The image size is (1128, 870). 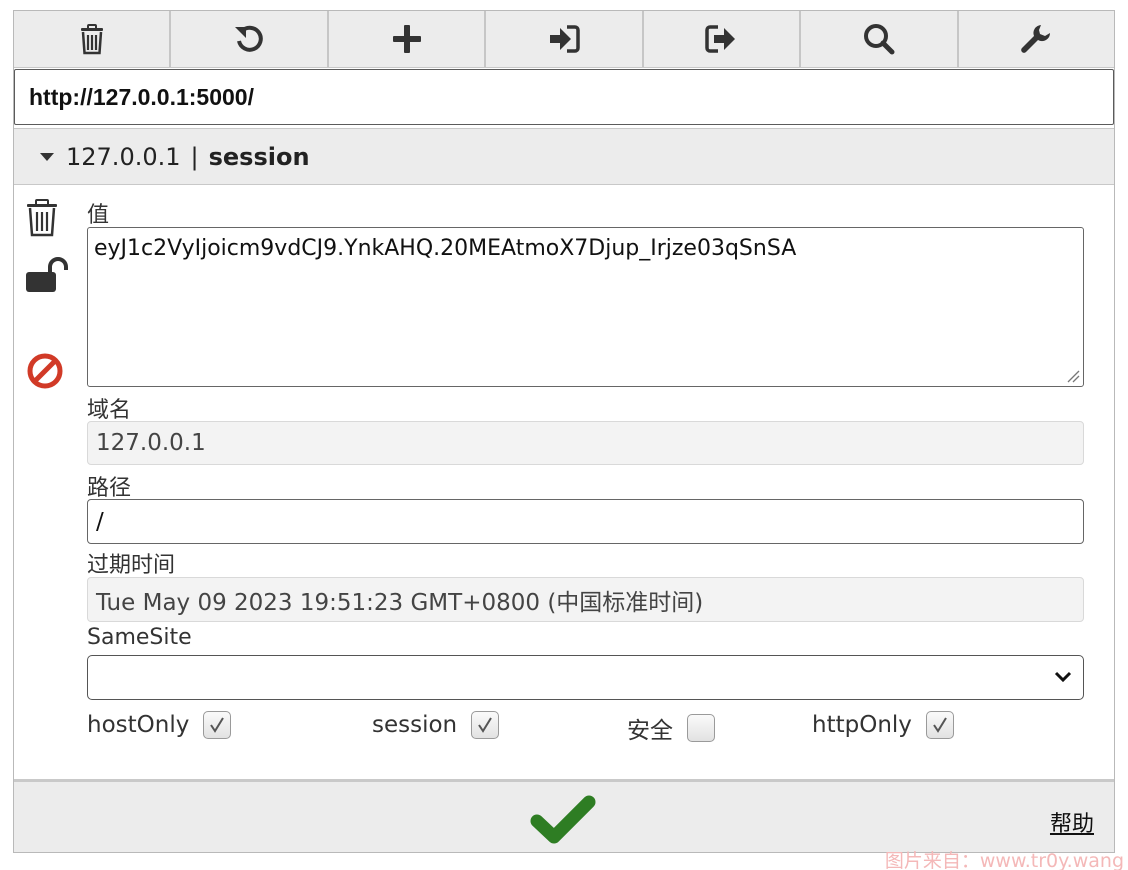 I want to click on export-icon, so click(x=720, y=39).